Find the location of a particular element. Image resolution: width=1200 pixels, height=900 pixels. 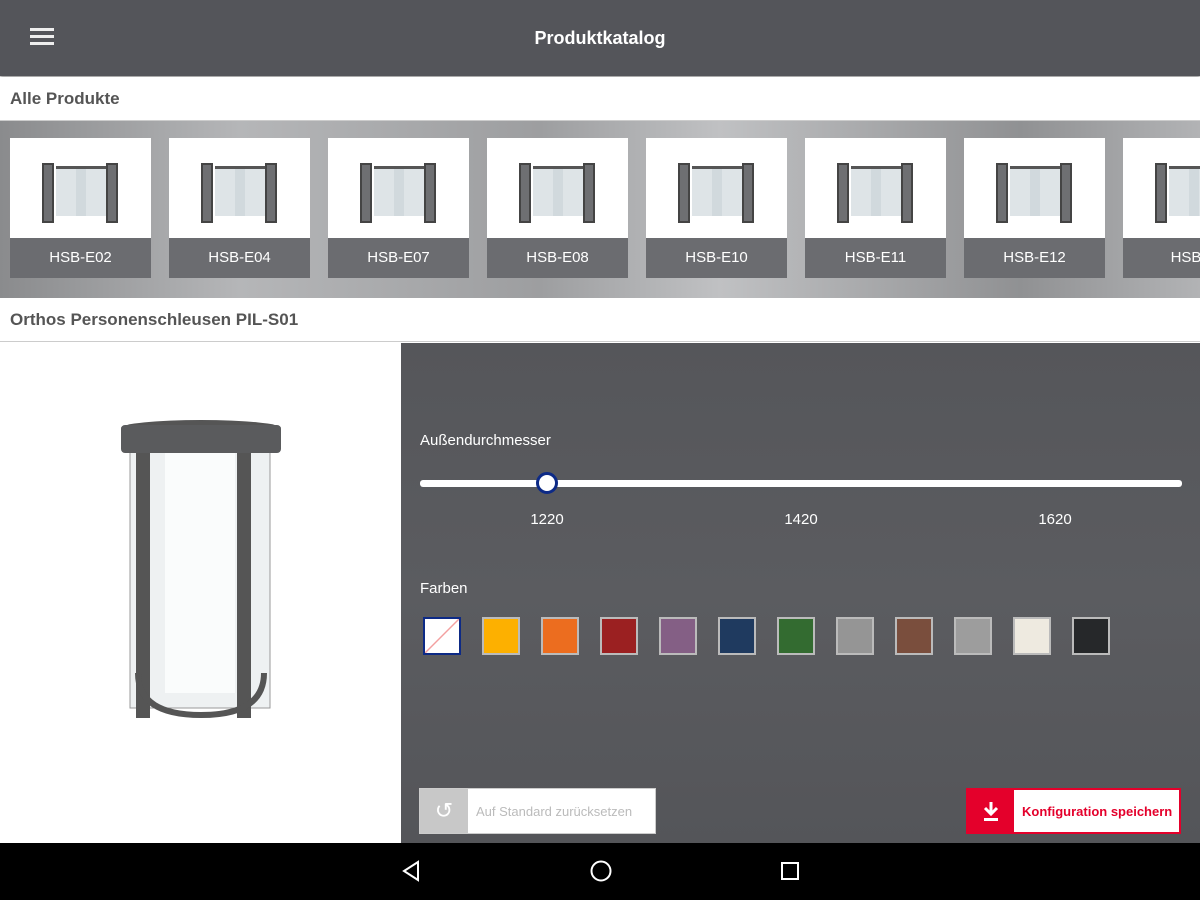

product-card: HSB-E is located at coordinates (1161, 208).